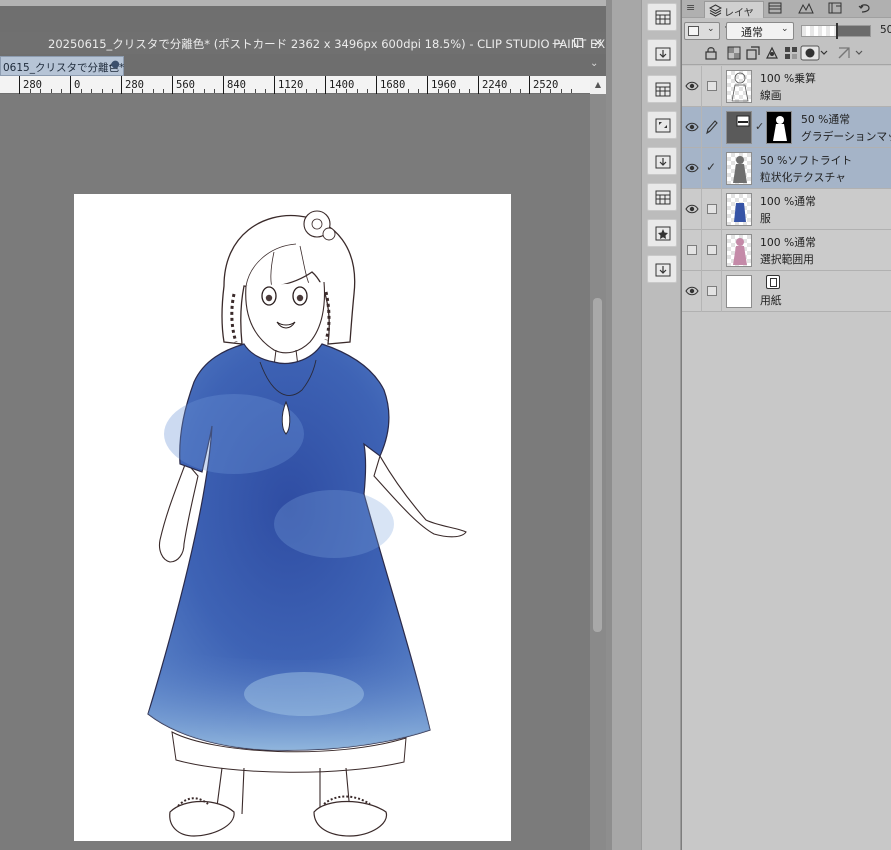 The width and height of the screenshot is (891, 850). I want to click on mask-settings-icon, so click(851, 53).